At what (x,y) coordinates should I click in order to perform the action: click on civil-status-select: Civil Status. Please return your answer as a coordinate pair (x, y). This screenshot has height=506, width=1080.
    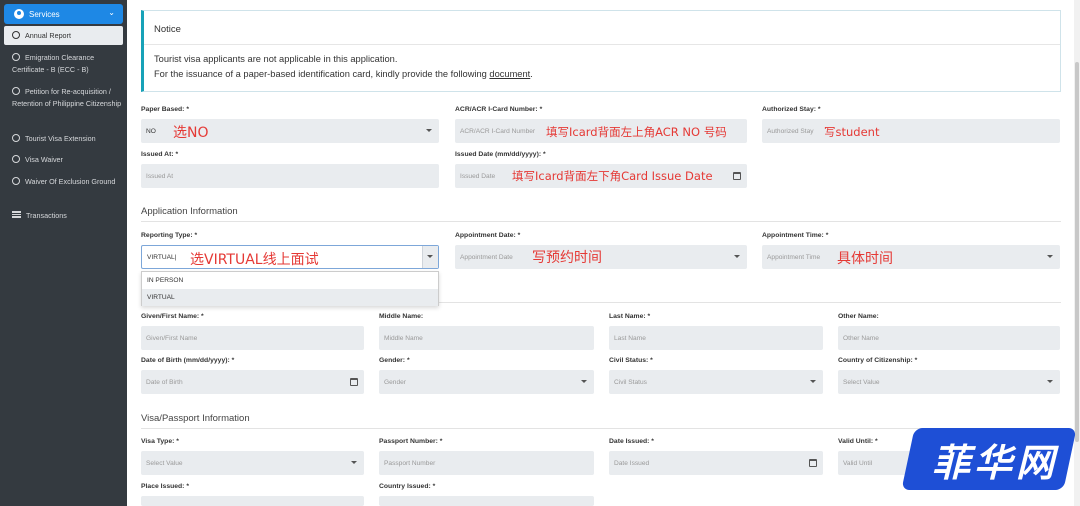
    Looking at the image, I should click on (716, 382).